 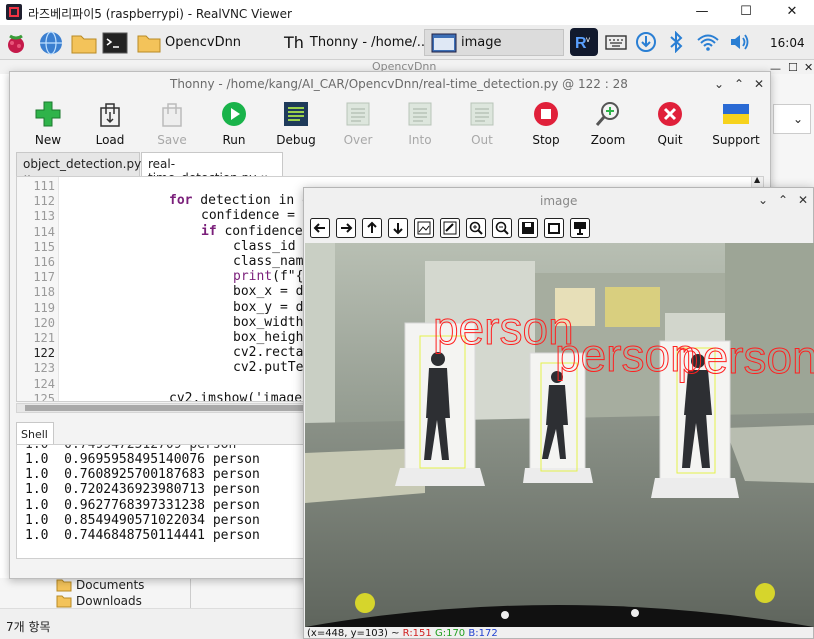 I want to click on coord-text: (x=448, y=103) ~, so click(x=355, y=633).